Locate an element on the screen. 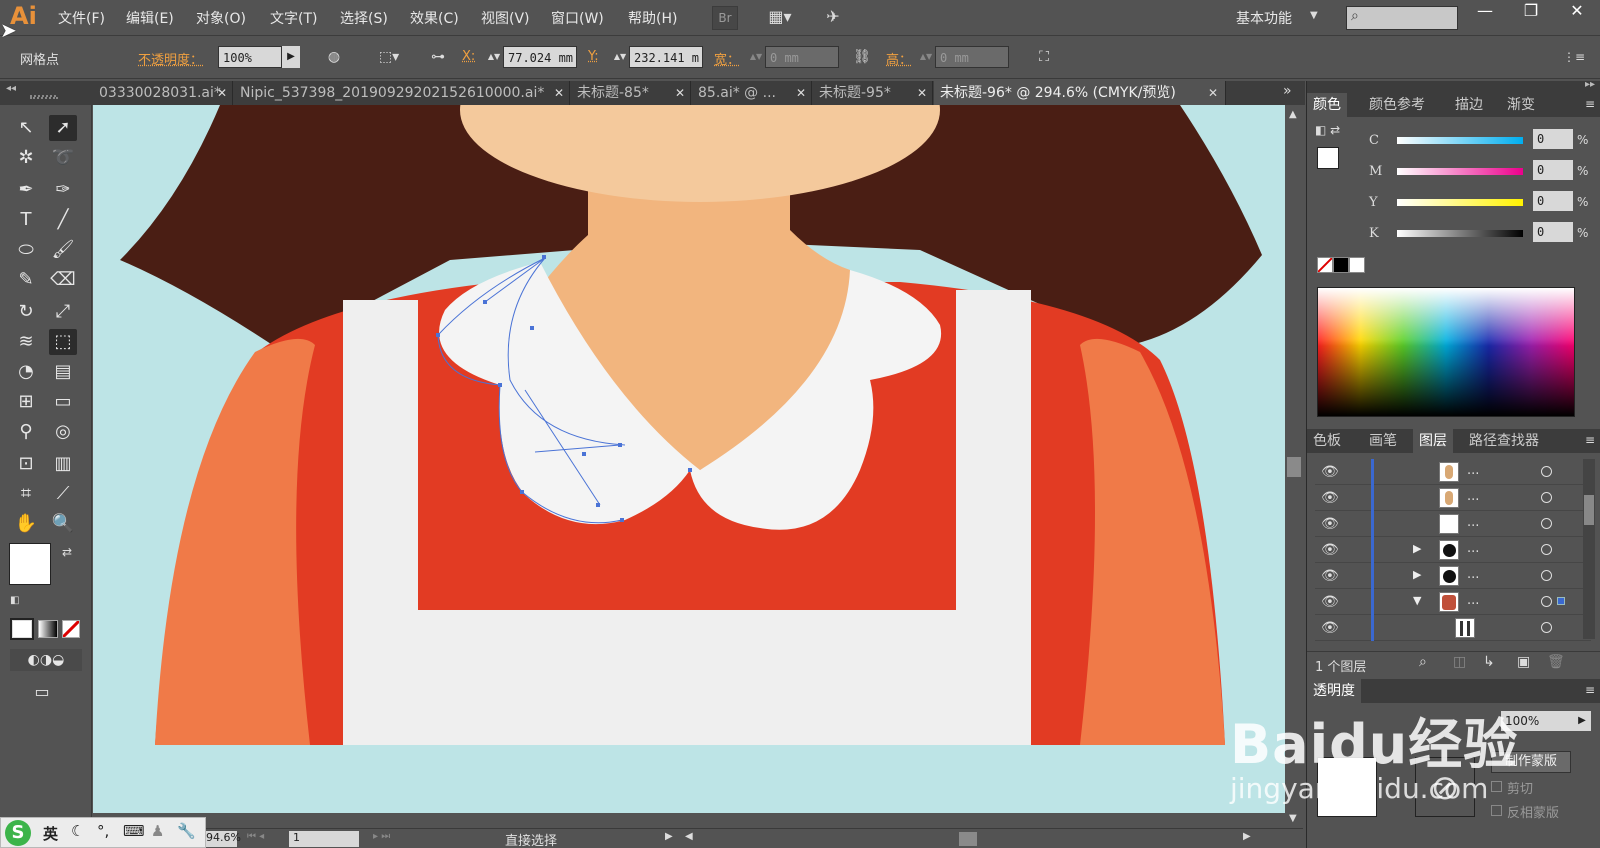 This screenshot has height=848, width=1600. none-swatch is located at coordinates (1325, 265).